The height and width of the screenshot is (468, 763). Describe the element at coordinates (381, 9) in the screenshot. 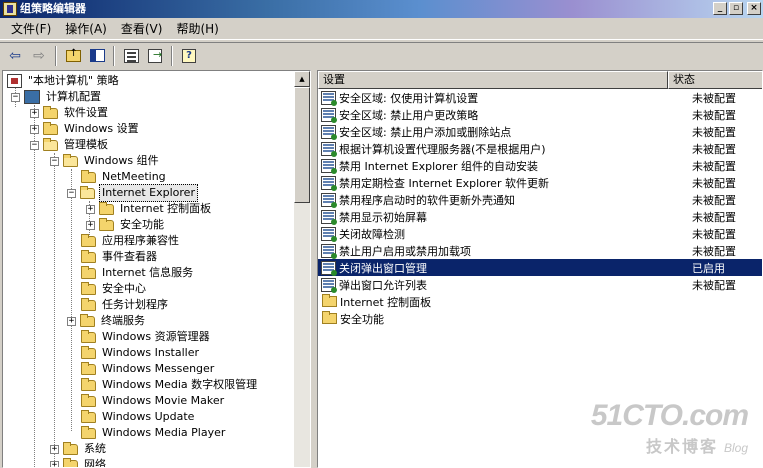

I see `title-bar: 组策略编辑器 _ ▫ ×` at that location.